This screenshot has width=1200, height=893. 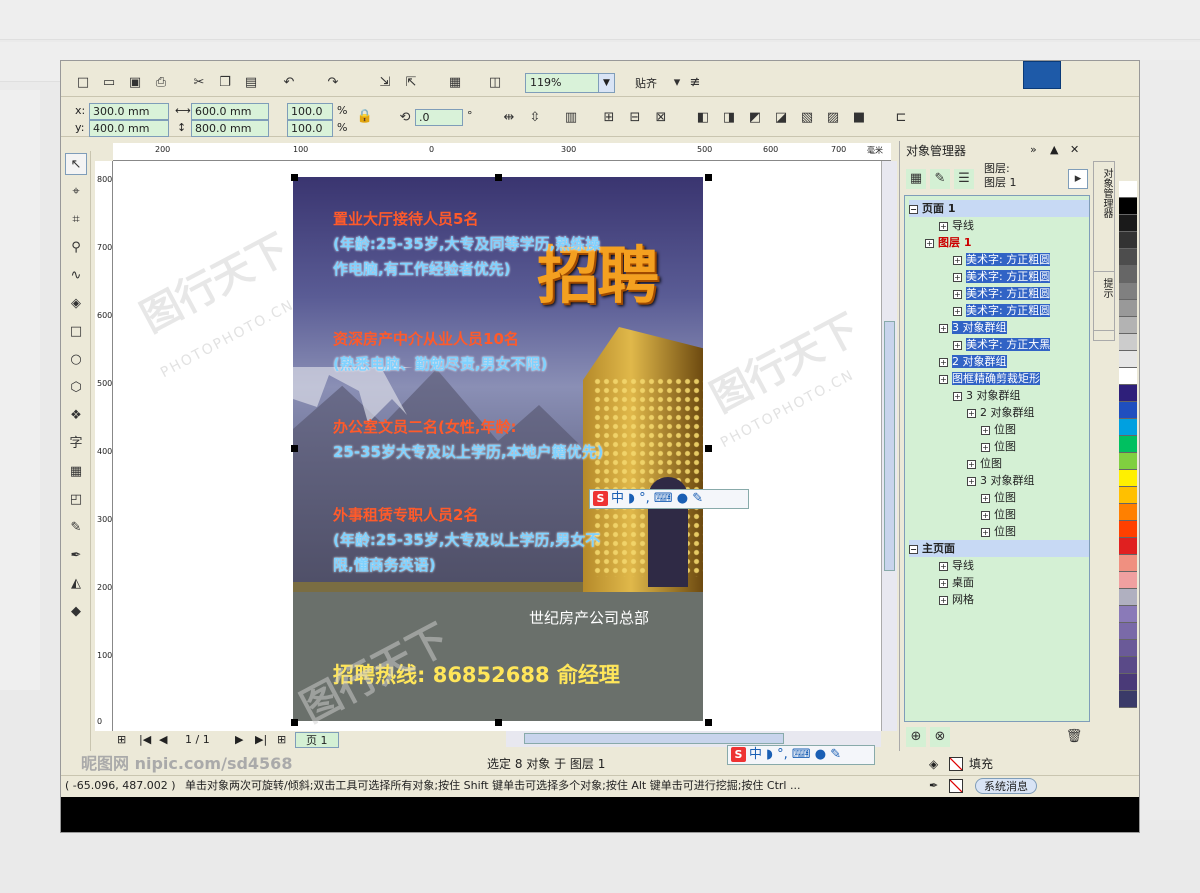 I want to click on eyedropper-tool-icon: ✎, so click(x=76, y=528).